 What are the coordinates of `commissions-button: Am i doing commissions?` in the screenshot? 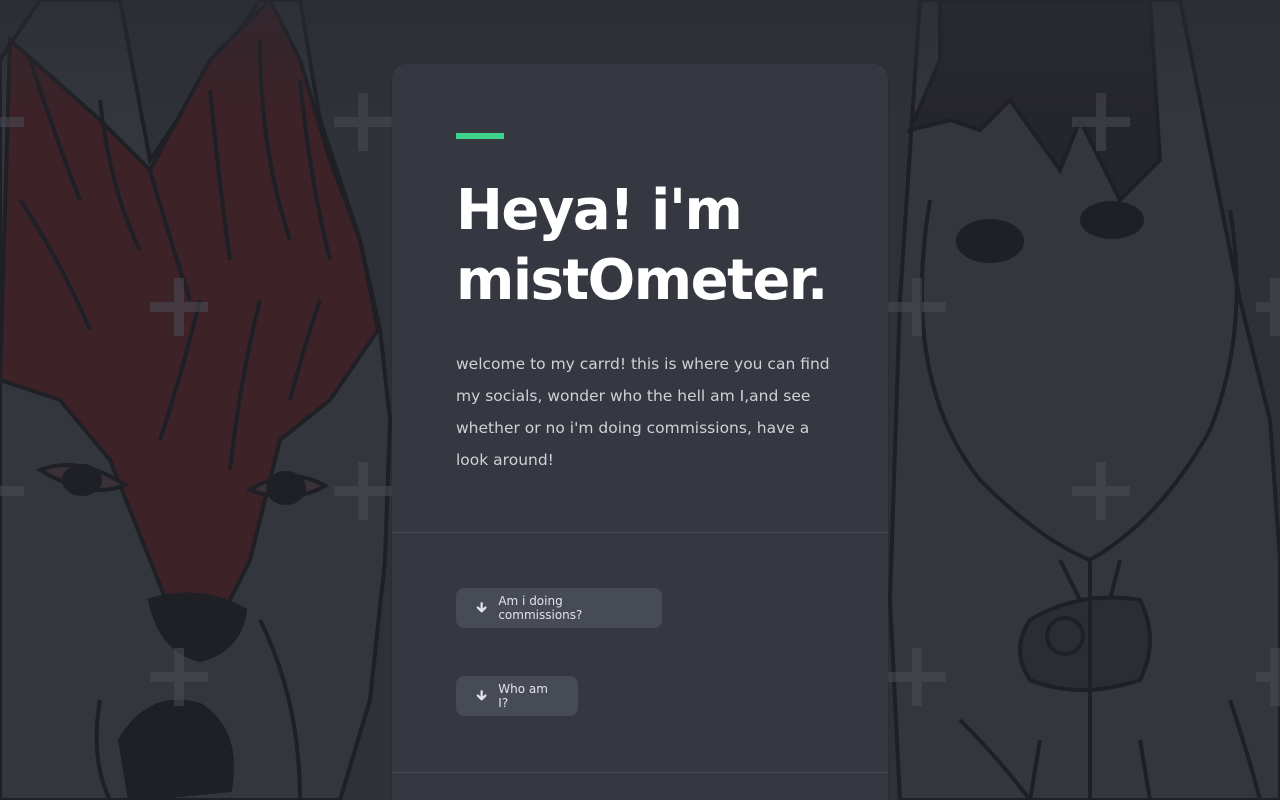 It's located at (559, 608).